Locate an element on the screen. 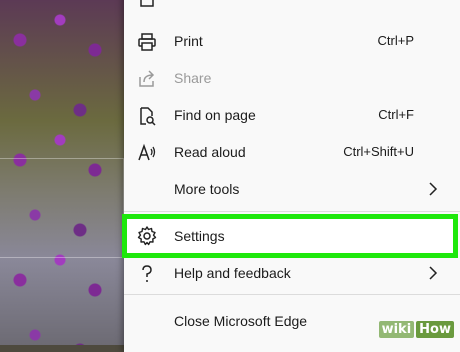  wikihow-watermark: wiki How is located at coordinates (416, 329).